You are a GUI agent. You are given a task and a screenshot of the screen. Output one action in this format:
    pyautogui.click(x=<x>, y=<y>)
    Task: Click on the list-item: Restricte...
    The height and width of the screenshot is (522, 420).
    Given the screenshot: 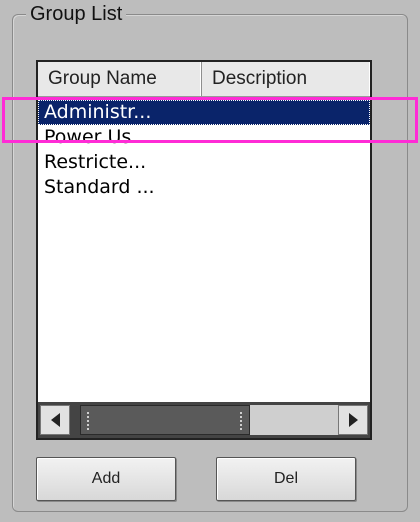 What is the action you would take?
    pyautogui.click(x=204, y=162)
    